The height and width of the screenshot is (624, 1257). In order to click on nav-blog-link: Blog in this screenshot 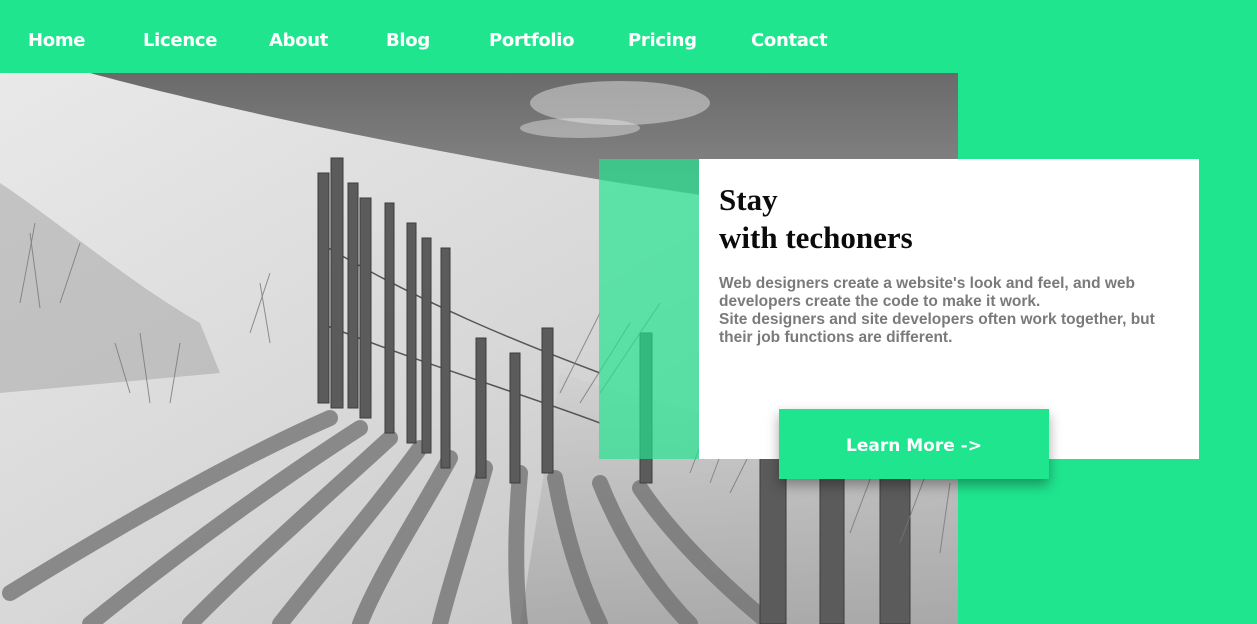, I will do `click(408, 40)`.